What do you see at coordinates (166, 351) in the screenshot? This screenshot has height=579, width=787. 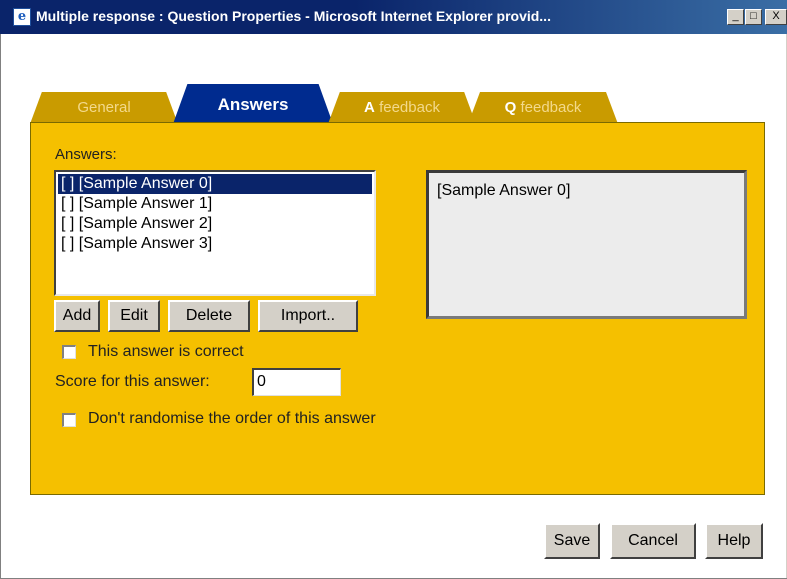 I see `correct-answer-label: This answer is correct` at bounding box center [166, 351].